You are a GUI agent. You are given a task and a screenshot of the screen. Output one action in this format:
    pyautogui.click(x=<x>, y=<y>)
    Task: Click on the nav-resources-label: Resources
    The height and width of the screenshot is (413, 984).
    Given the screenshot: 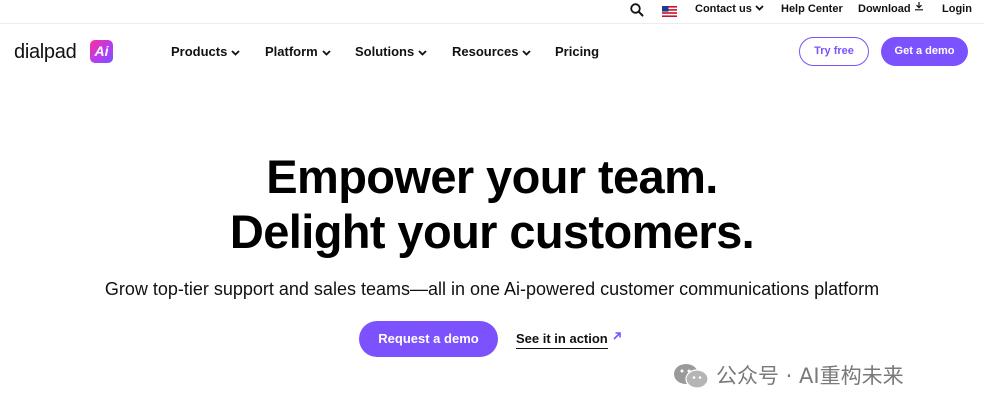 What is the action you would take?
    pyautogui.click(x=485, y=51)
    